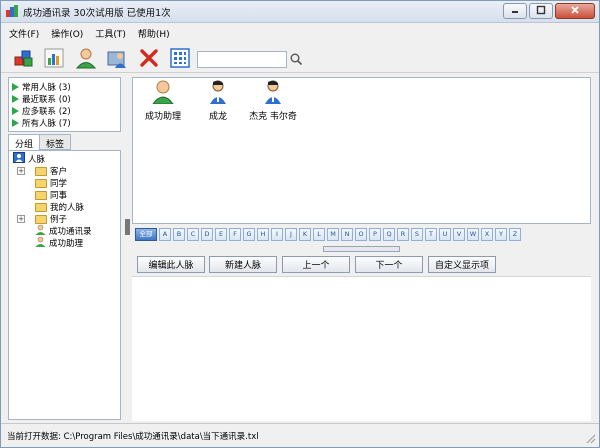  I want to click on alpha-letter-button: B, so click(179, 234).